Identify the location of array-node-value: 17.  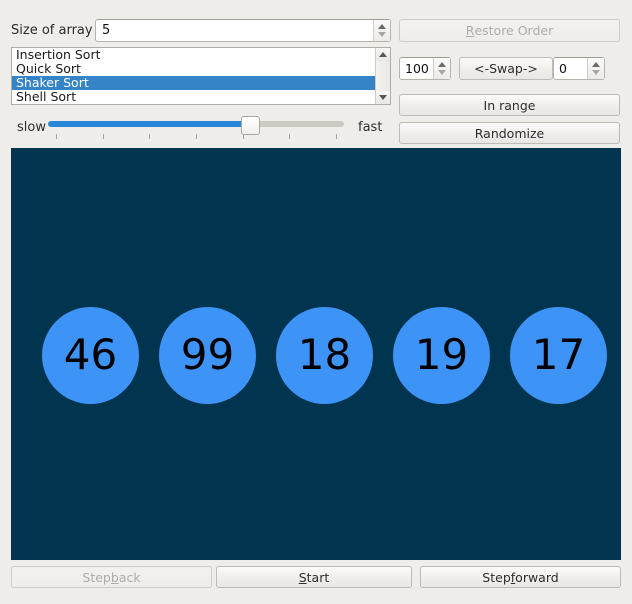
(558, 354).